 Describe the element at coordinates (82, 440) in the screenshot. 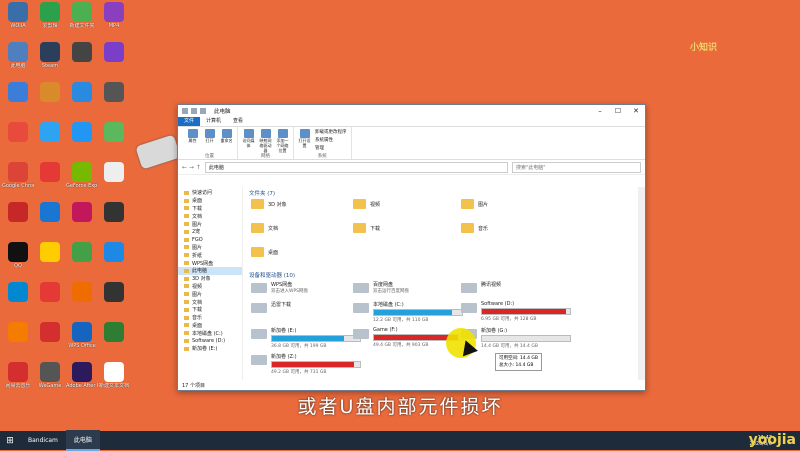

I see `task-this-pc: 此电脑` at that location.